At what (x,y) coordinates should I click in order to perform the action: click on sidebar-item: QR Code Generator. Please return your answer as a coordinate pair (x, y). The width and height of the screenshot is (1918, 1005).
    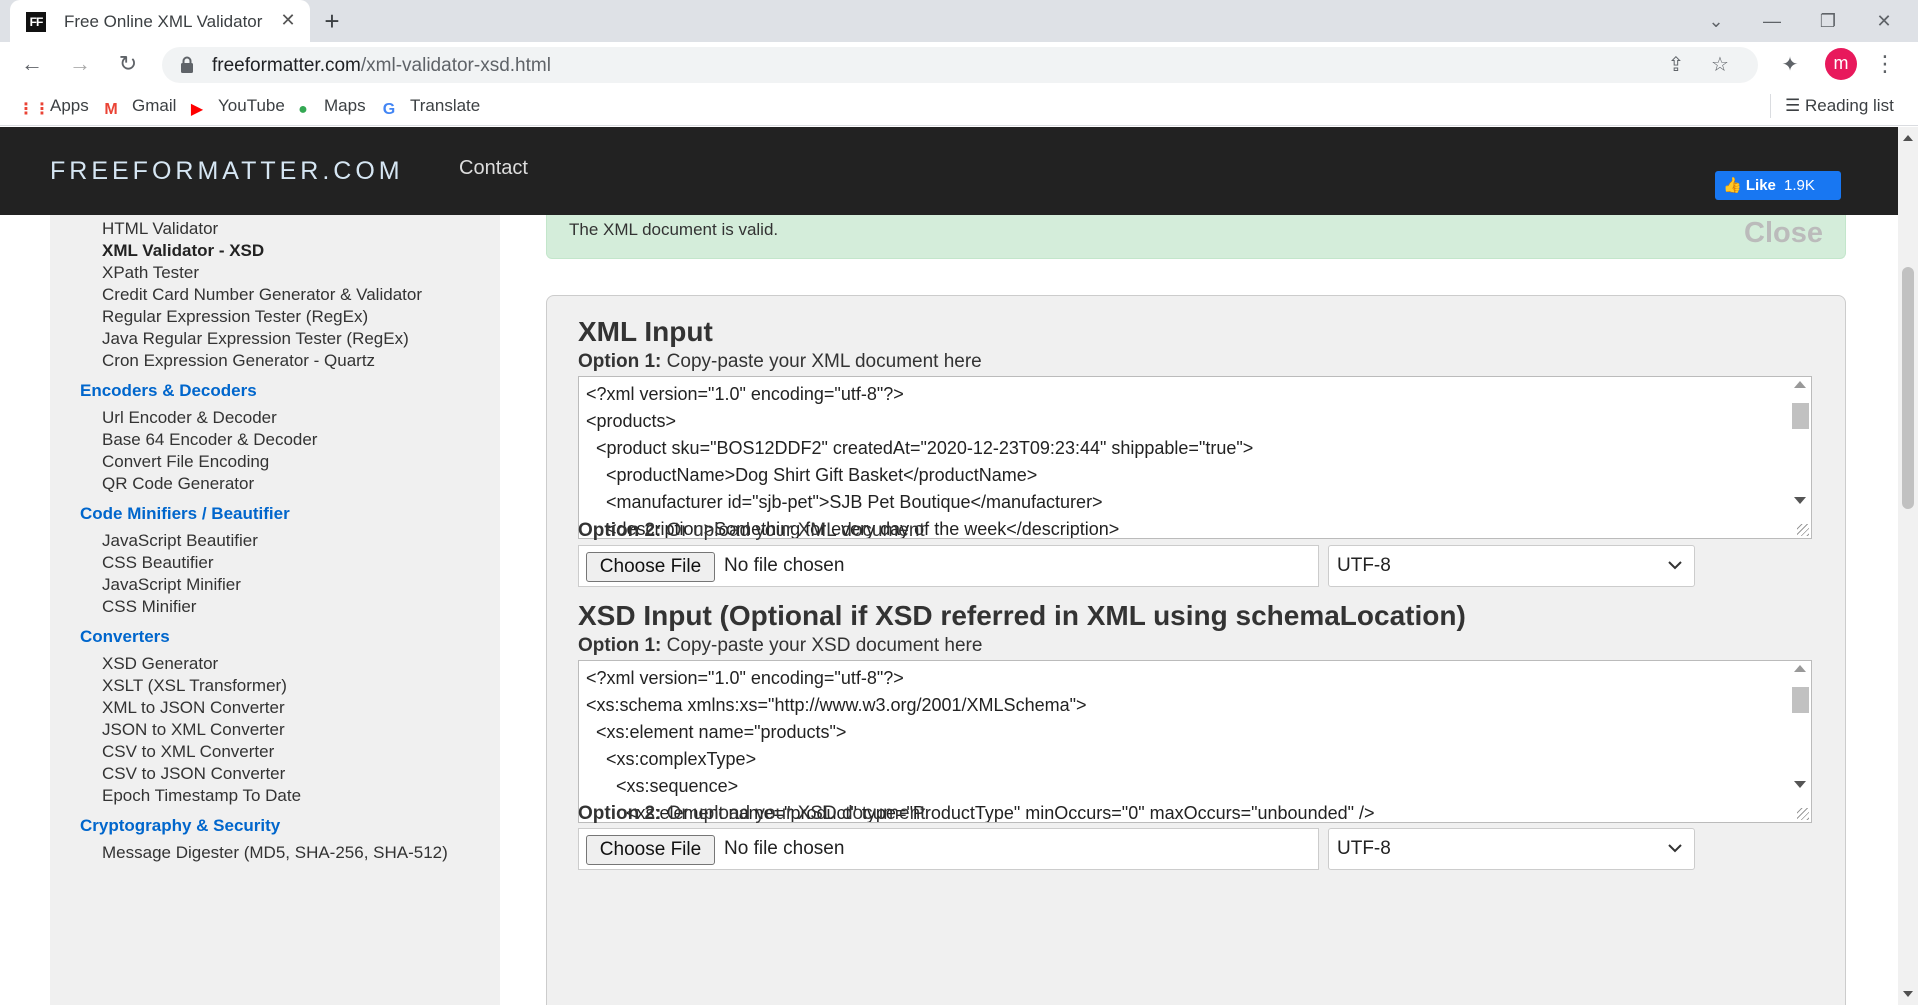
    Looking at the image, I should click on (178, 484).